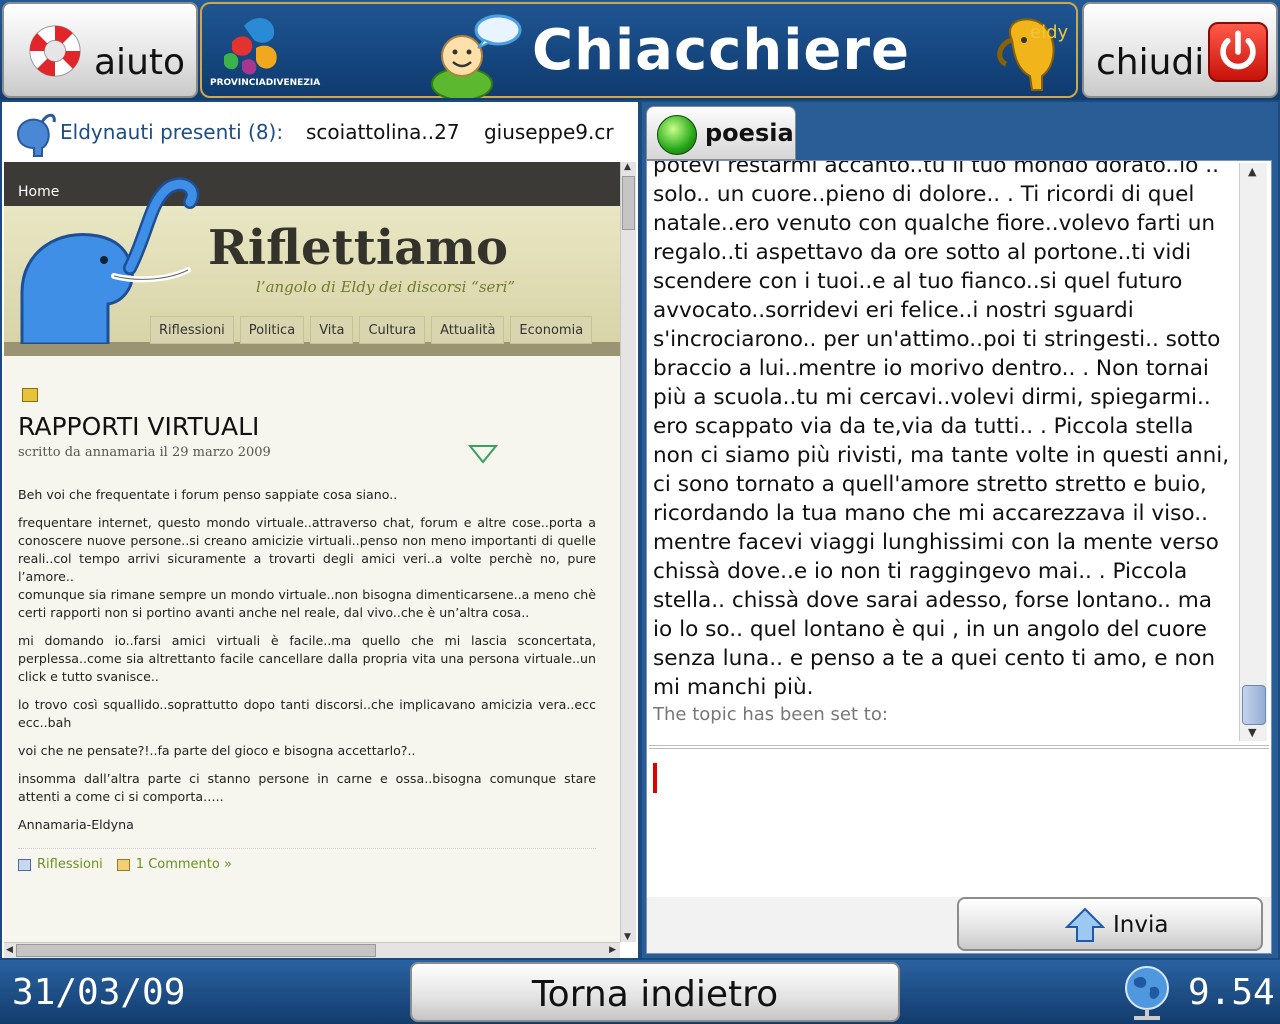 This screenshot has width=1280, height=1024. I want to click on chat-user-icon, so click(476, 56).